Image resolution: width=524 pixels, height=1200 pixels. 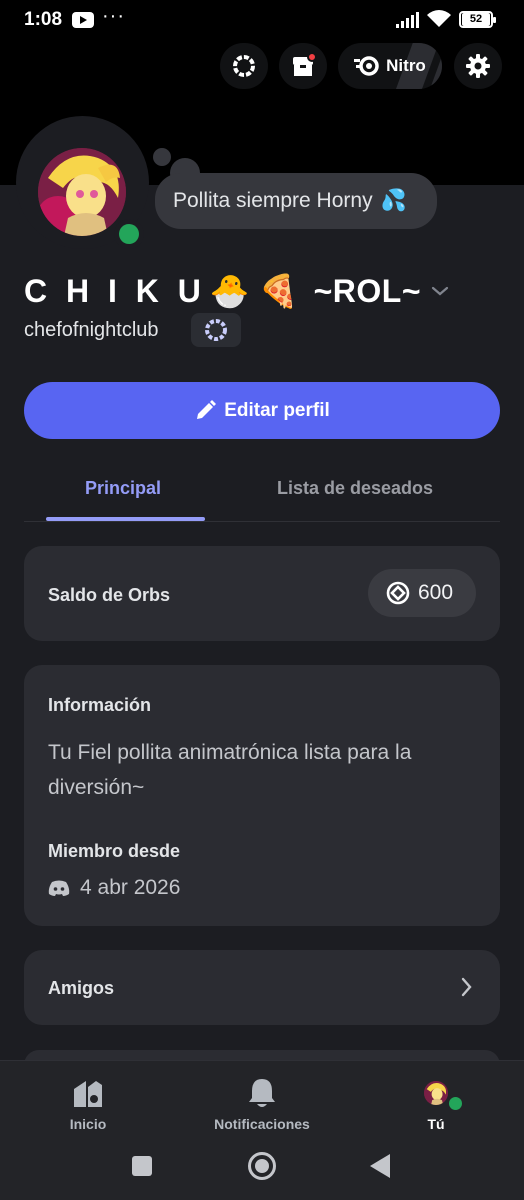 What do you see at coordinates (355, 488) in the screenshot?
I see `tab-wishlist: Lista de deseados` at bounding box center [355, 488].